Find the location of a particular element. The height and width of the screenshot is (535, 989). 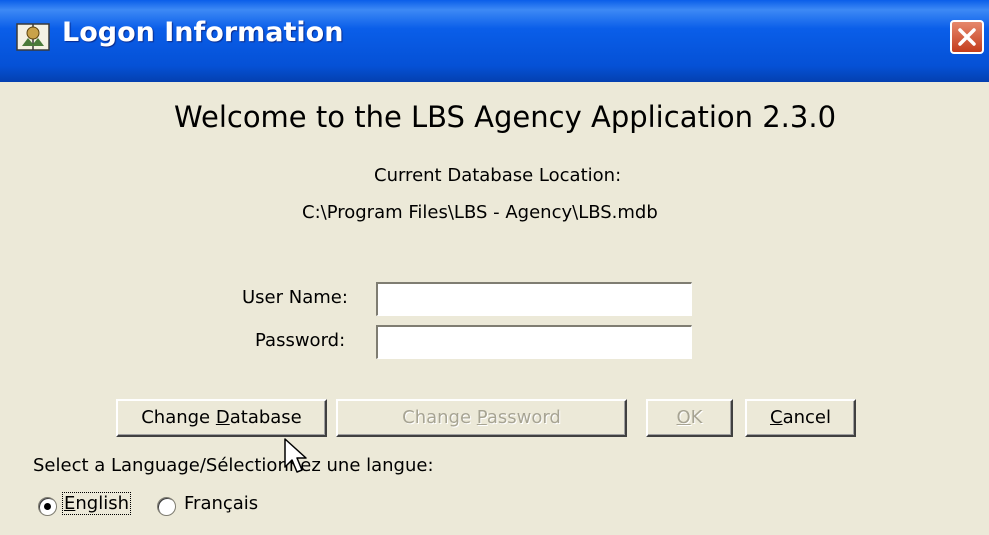

close-button is located at coordinates (967, 37).